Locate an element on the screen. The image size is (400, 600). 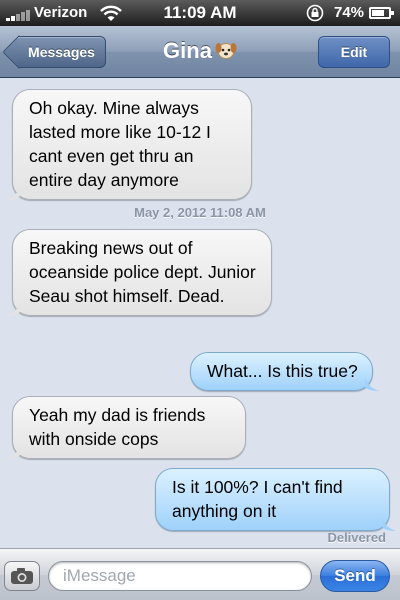
battery-fill is located at coordinates (378, 13).